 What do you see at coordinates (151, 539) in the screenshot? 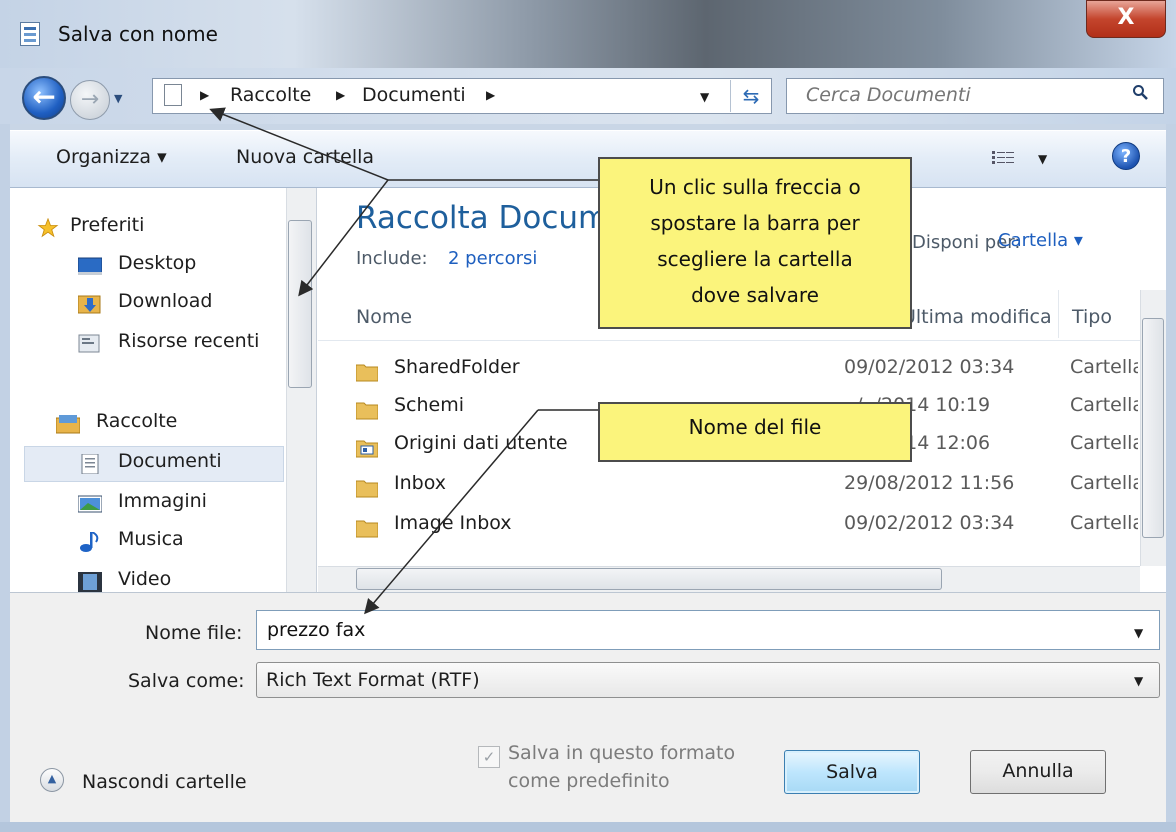
I see `nav-label: Musica` at bounding box center [151, 539].